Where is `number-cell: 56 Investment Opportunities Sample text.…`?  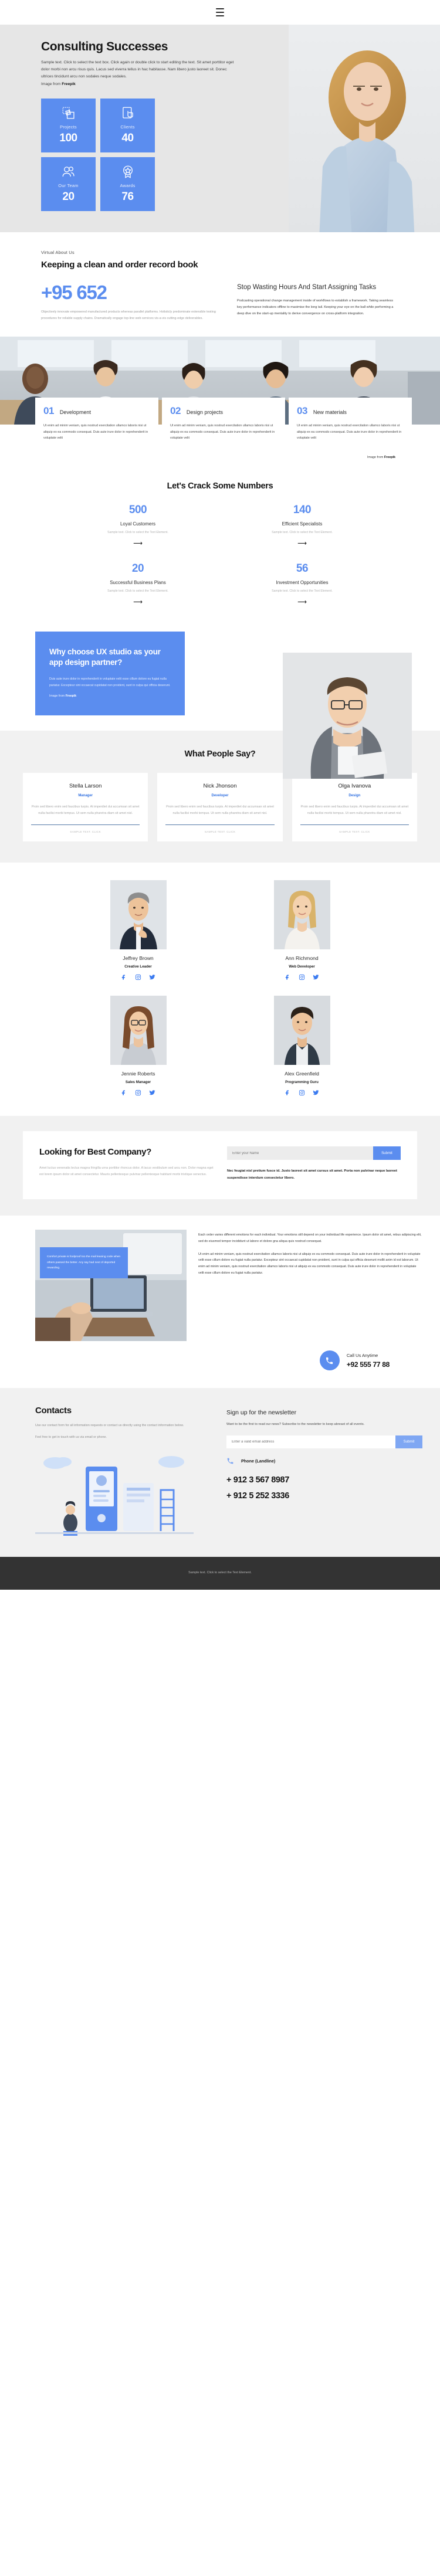 number-cell: 56 Investment Opportunities Sample text.… is located at coordinates (302, 584).